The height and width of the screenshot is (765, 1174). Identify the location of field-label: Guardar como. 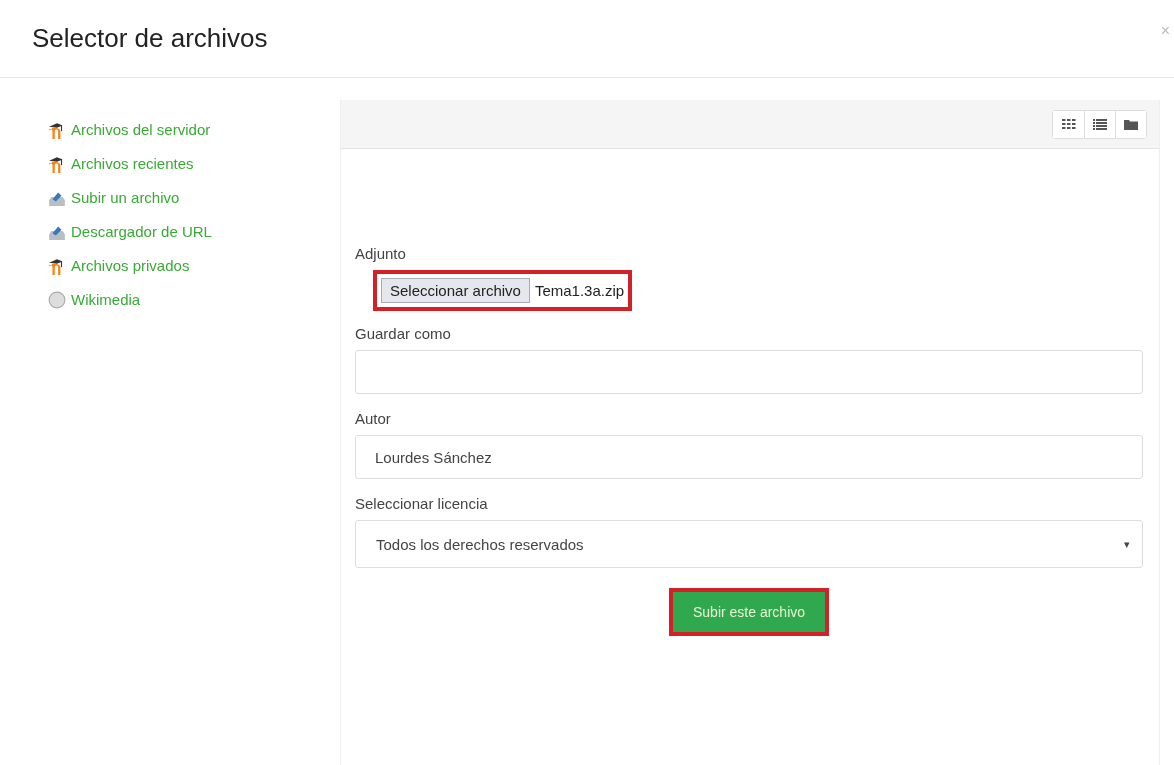
(403, 333).